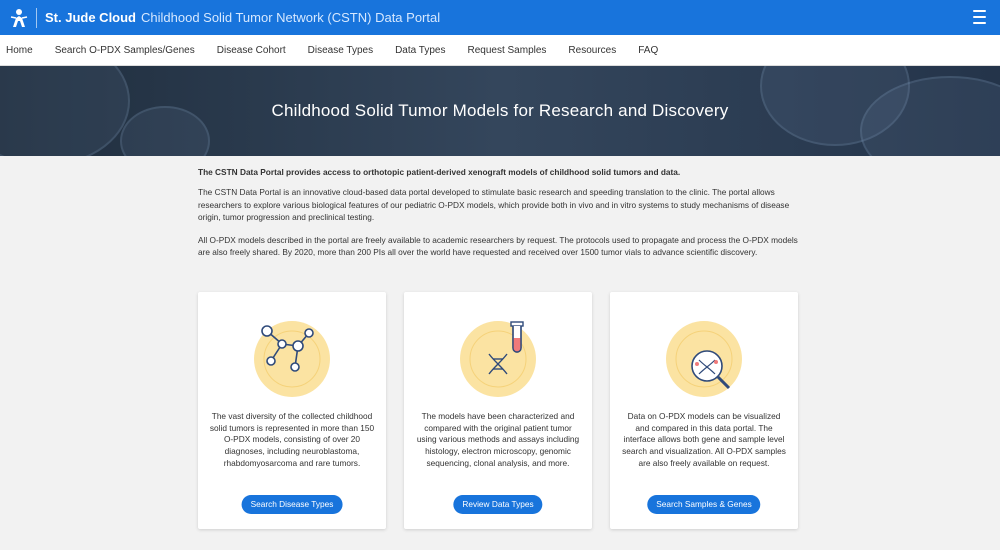 The width and height of the screenshot is (1000, 550). What do you see at coordinates (704, 504) in the screenshot?
I see `search-samples-genes-button: Search Samples & Genes` at bounding box center [704, 504].